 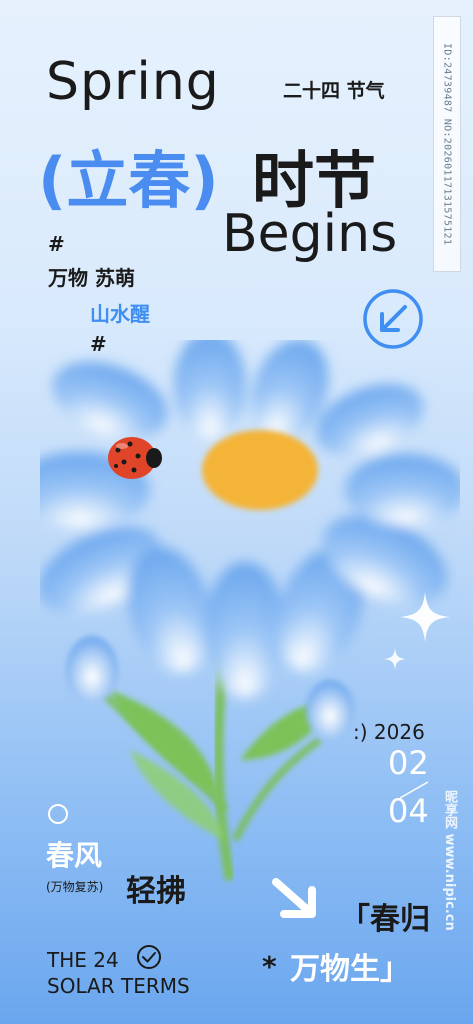 I want to click on text-wanwu-fusu: (万物复苏), so click(x=75, y=887).